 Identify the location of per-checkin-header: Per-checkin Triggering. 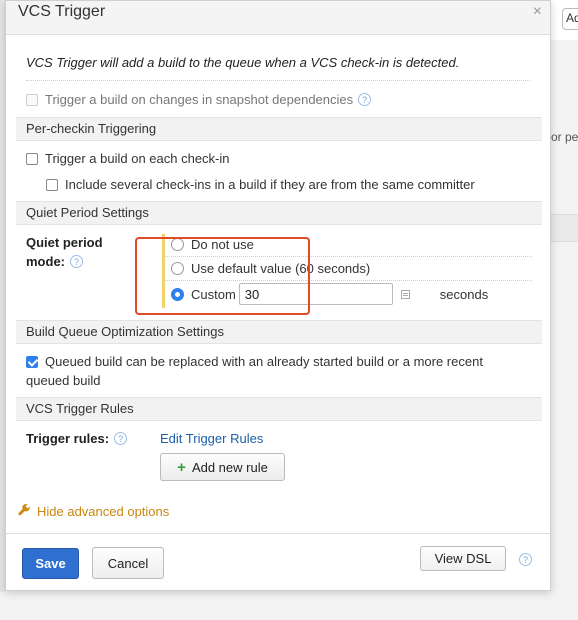
(279, 129).